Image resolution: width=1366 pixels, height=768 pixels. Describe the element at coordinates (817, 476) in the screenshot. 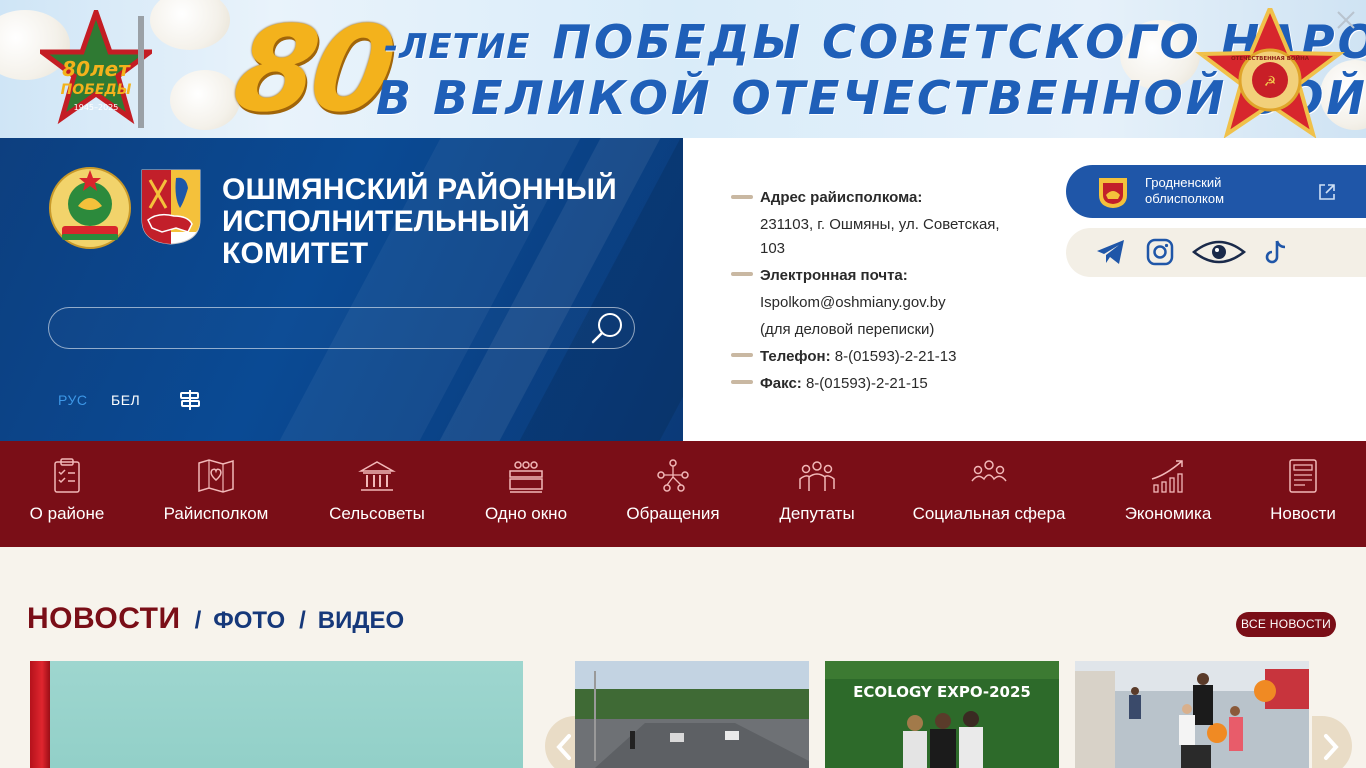

I see `people-group-icon` at that location.